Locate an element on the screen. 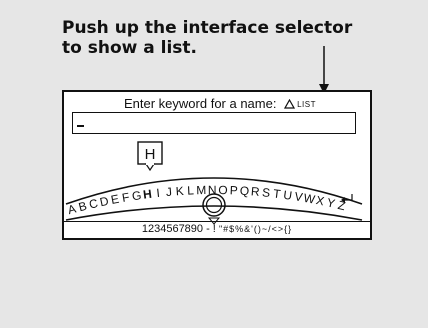  selected-letter-popup: H is located at coordinates (150, 156).